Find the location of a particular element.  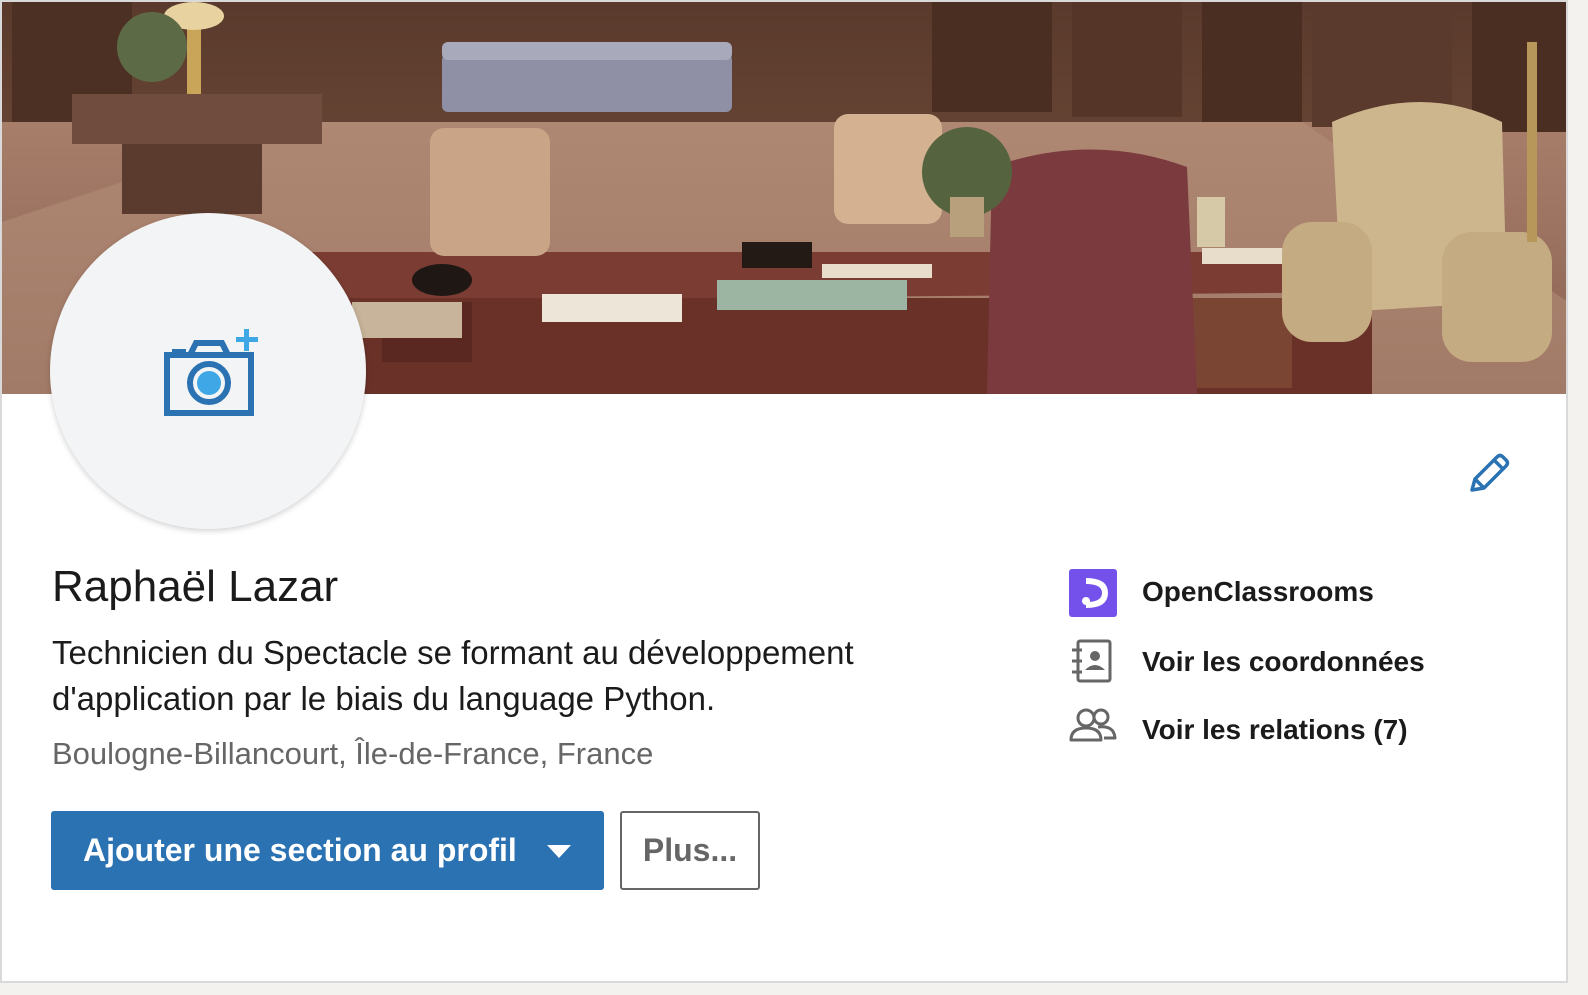

add-profile-section-label: Ajouter une section au profil is located at coordinates (300, 850).